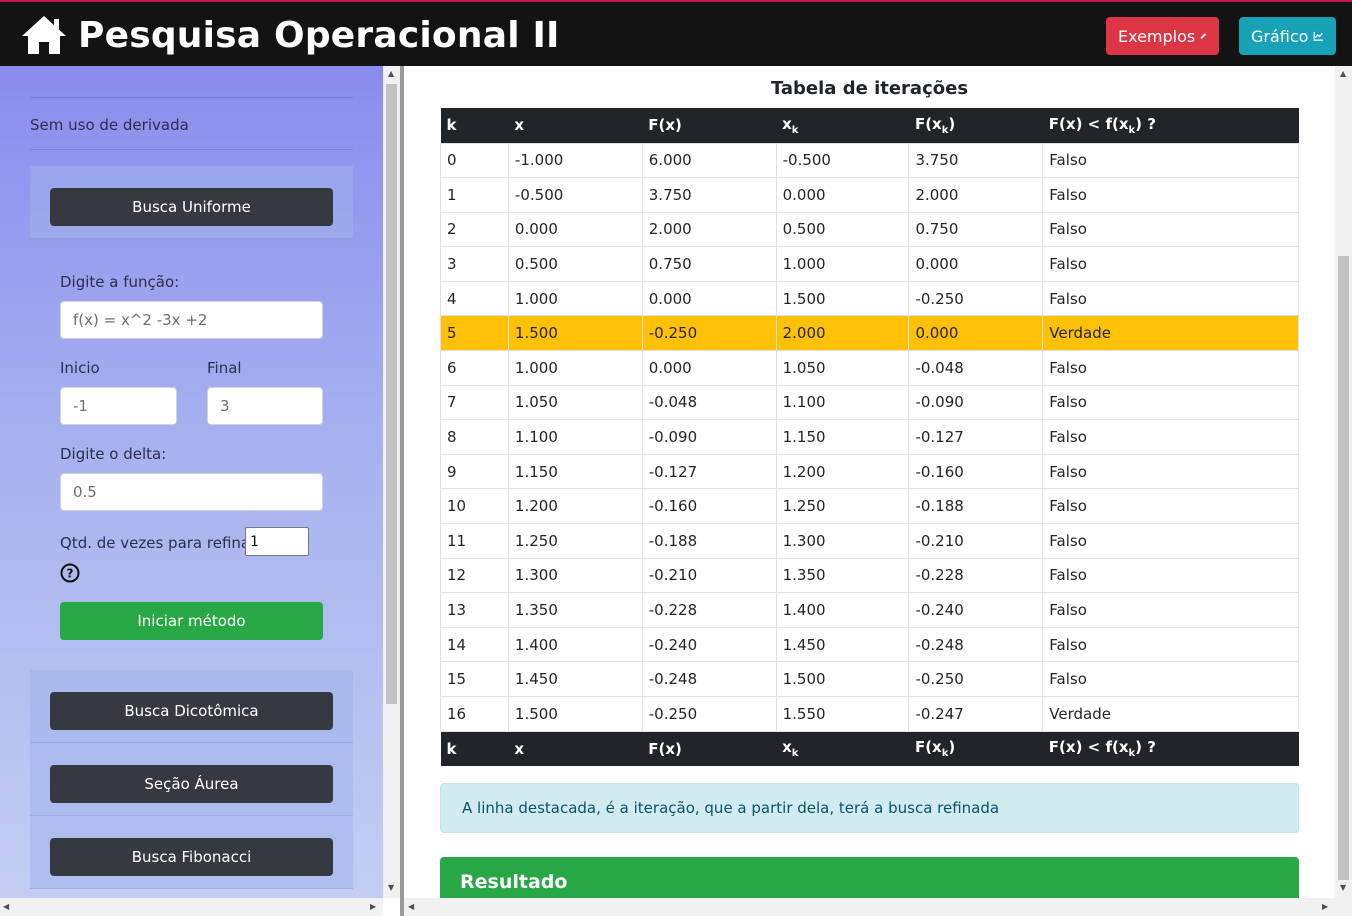 This screenshot has height=916, width=1352. What do you see at coordinates (842, 749) in the screenshot?
I see `footer-xk: xk` at bounding box center [842, 749].